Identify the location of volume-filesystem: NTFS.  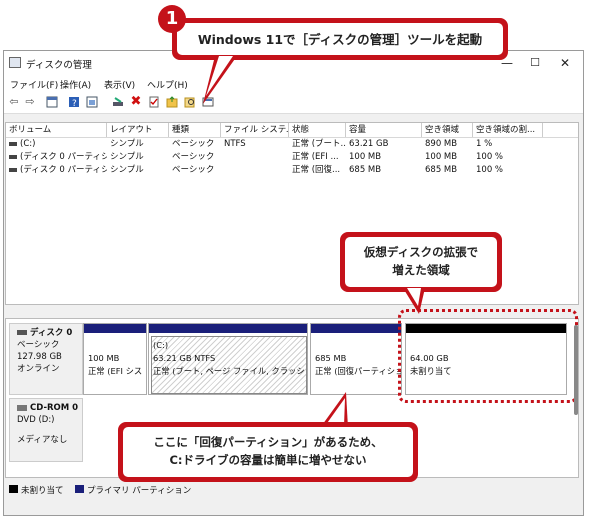
(235, 144).